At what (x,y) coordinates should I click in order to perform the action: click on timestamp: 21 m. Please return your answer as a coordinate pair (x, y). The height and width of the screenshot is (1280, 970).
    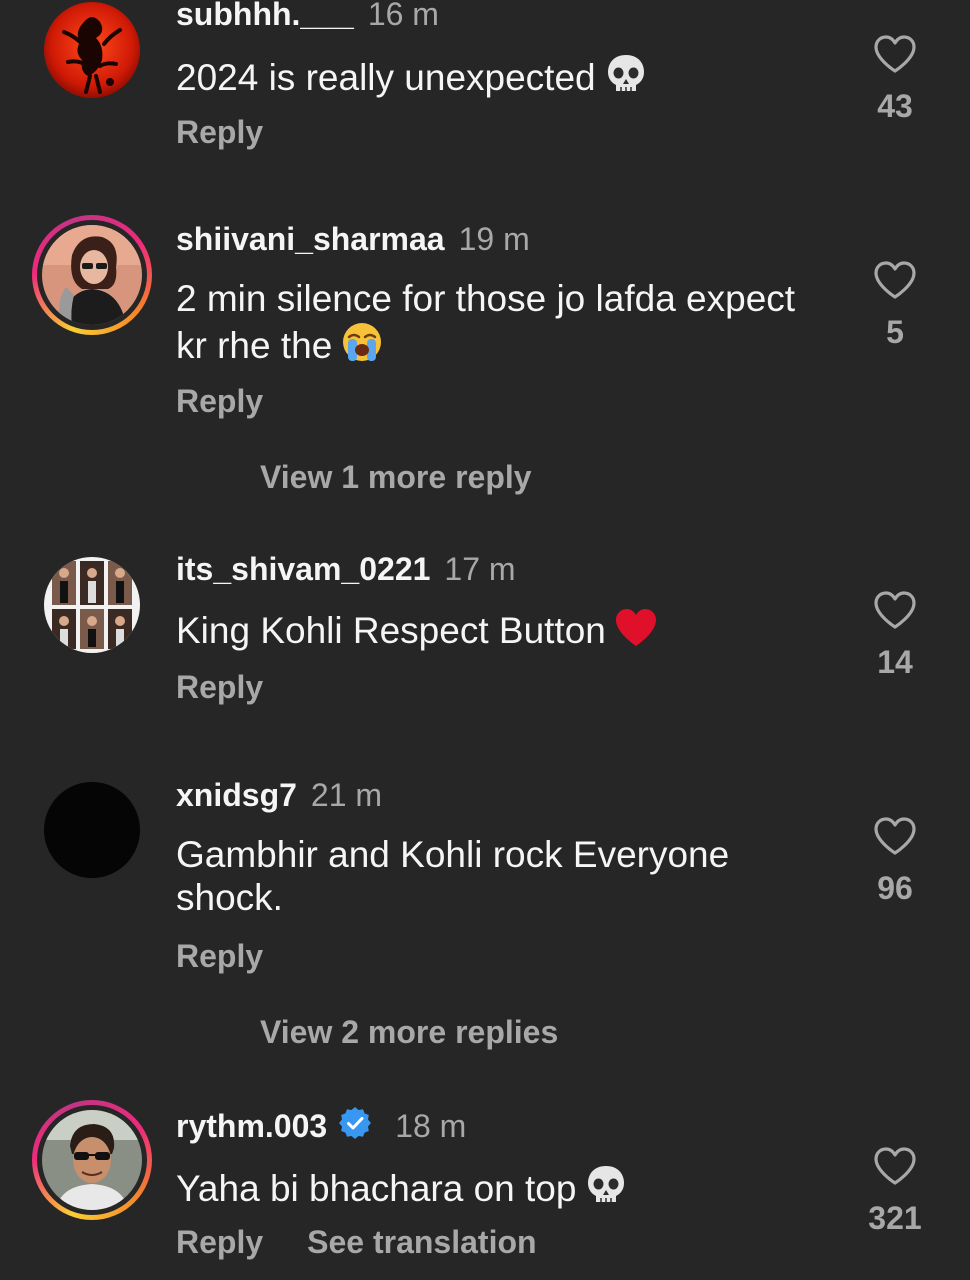
    Looking at the image, I should click on (346, 795).